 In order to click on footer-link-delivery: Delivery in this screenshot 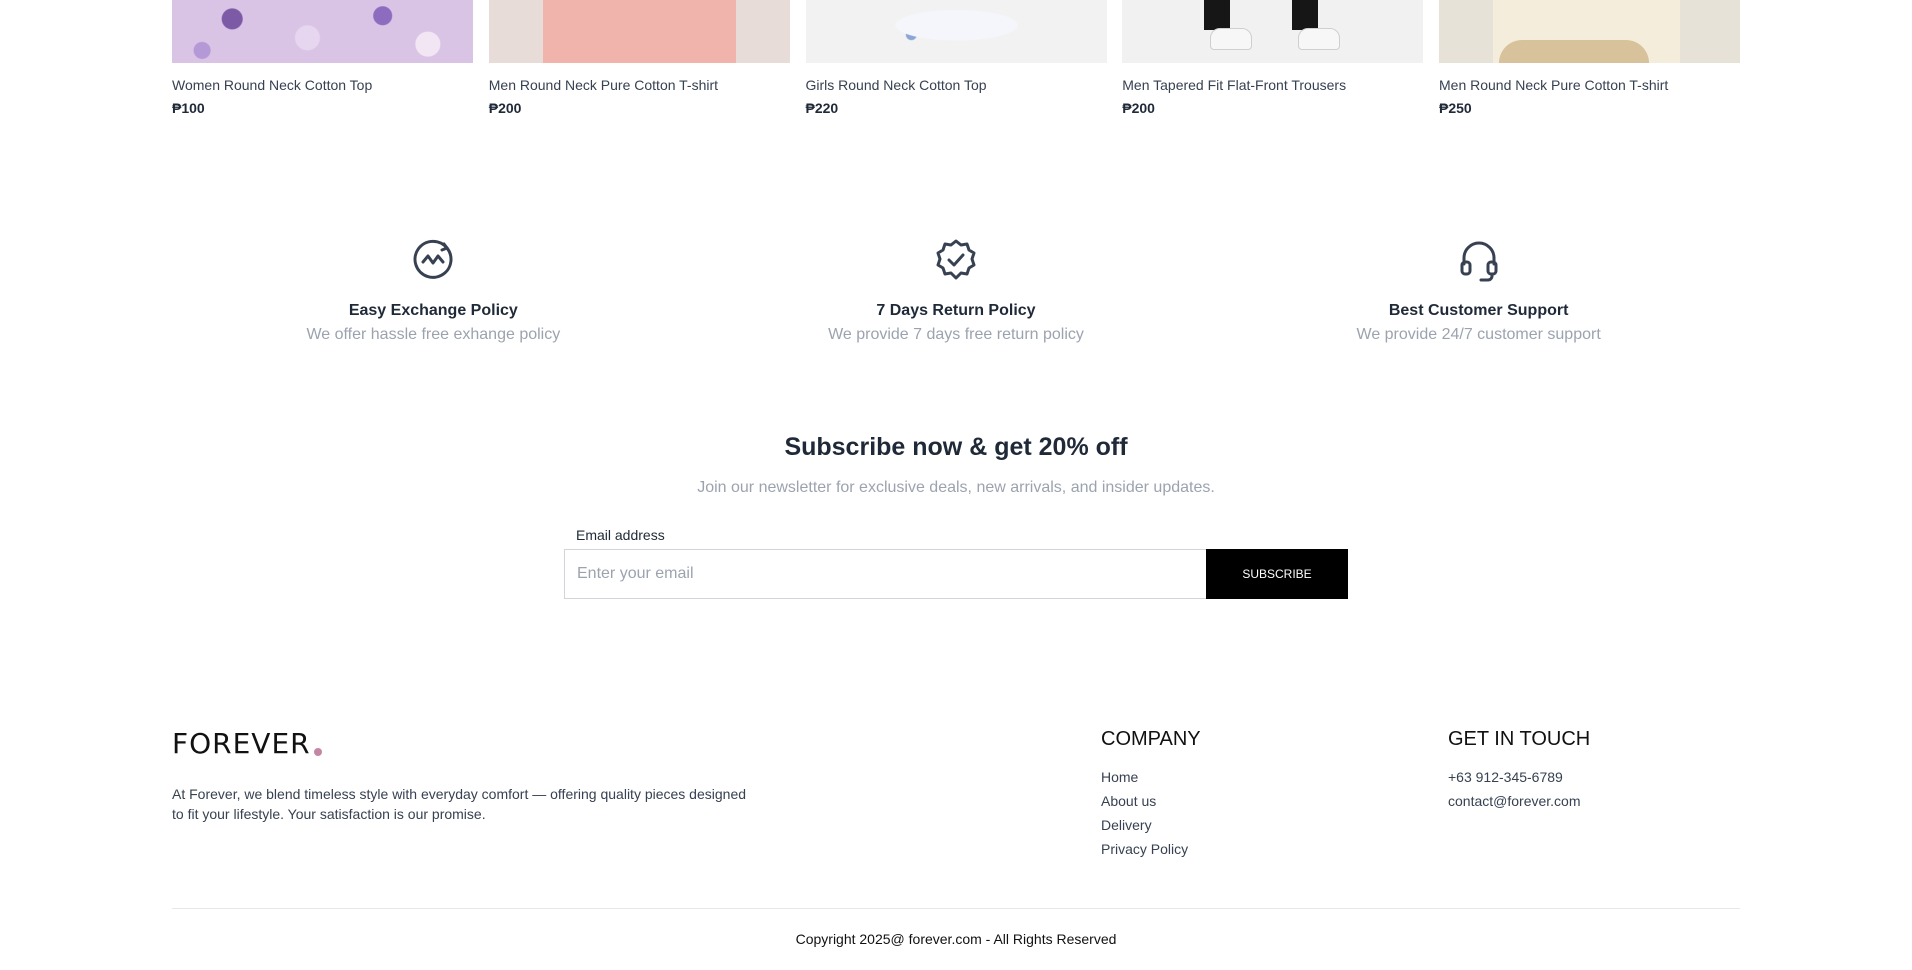, I will do `click(1151, 825)`.